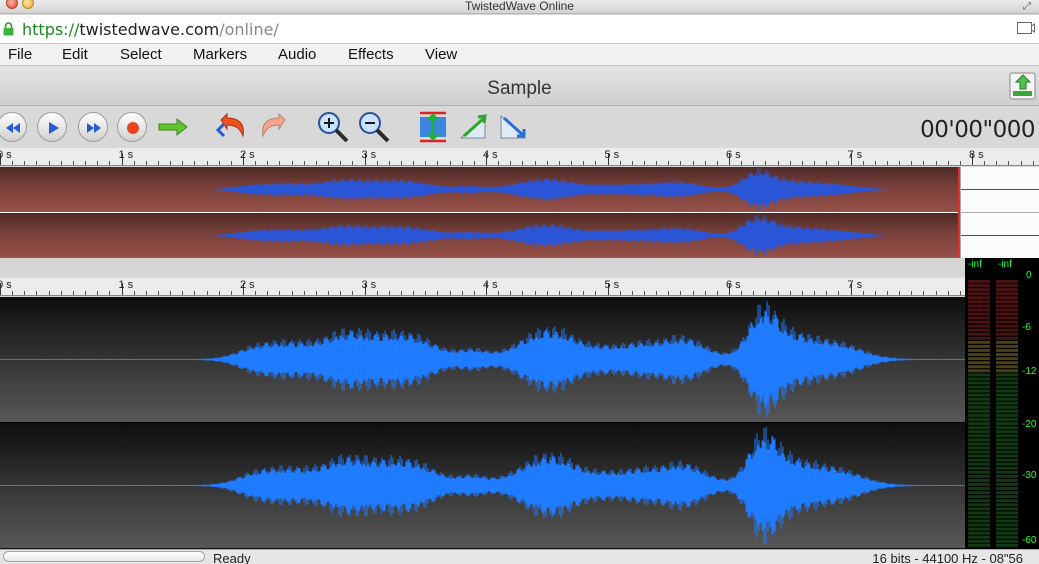  What do you see at coordinates (173, 127) in the screenshot?
I see `go-right-icon` at bounding box center [173, 127].